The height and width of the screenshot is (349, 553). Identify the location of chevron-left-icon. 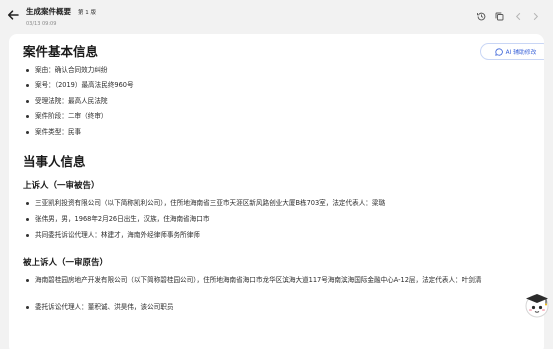
(518, 16).